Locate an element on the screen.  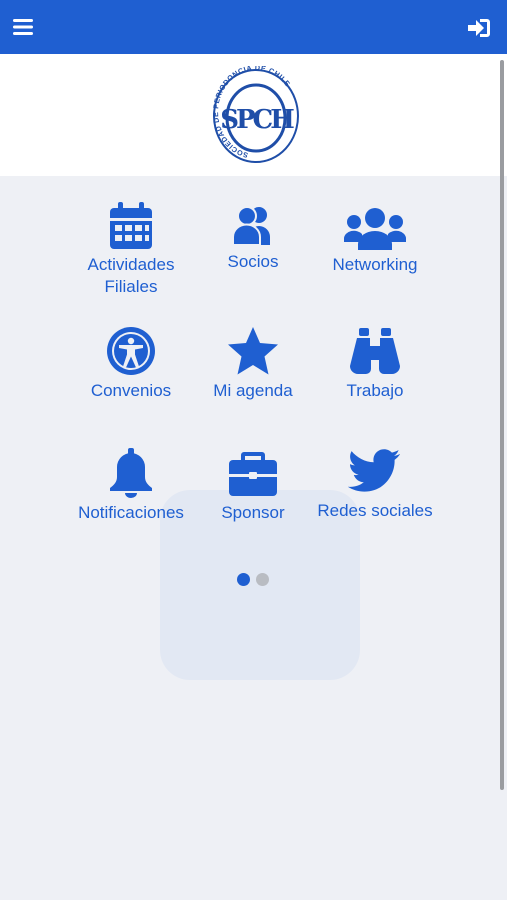
menu-item-label: Socios is located at coordinates (253, 261).